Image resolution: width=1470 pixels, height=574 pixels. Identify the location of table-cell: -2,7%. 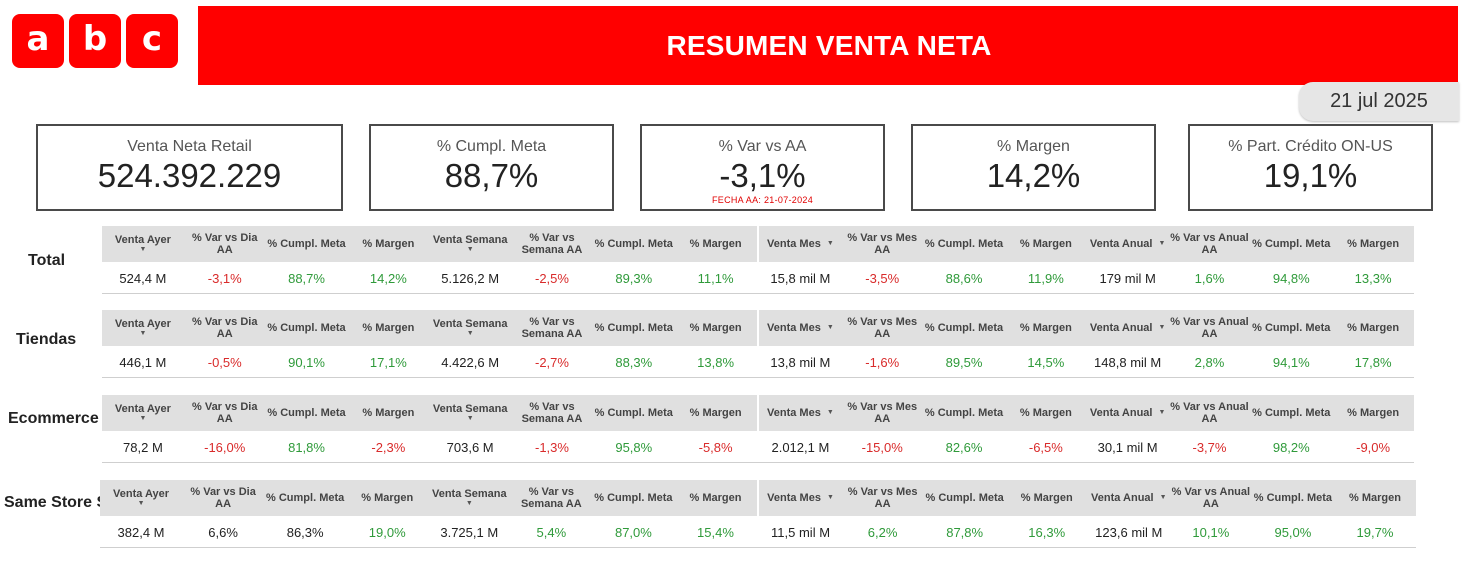
(551, 362).